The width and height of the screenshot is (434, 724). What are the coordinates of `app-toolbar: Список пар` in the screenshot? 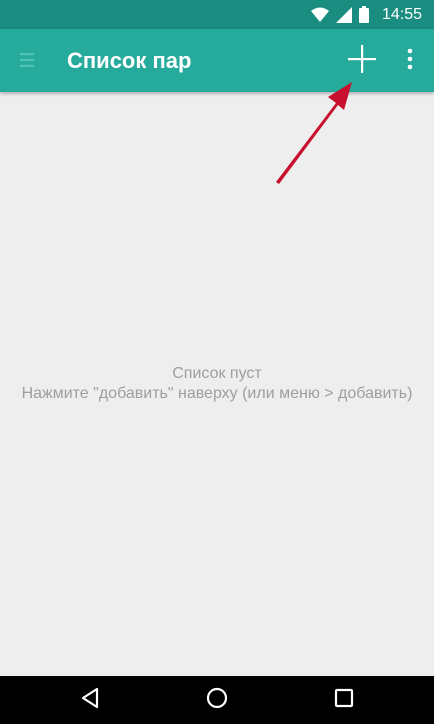 It's located at (217, 60).